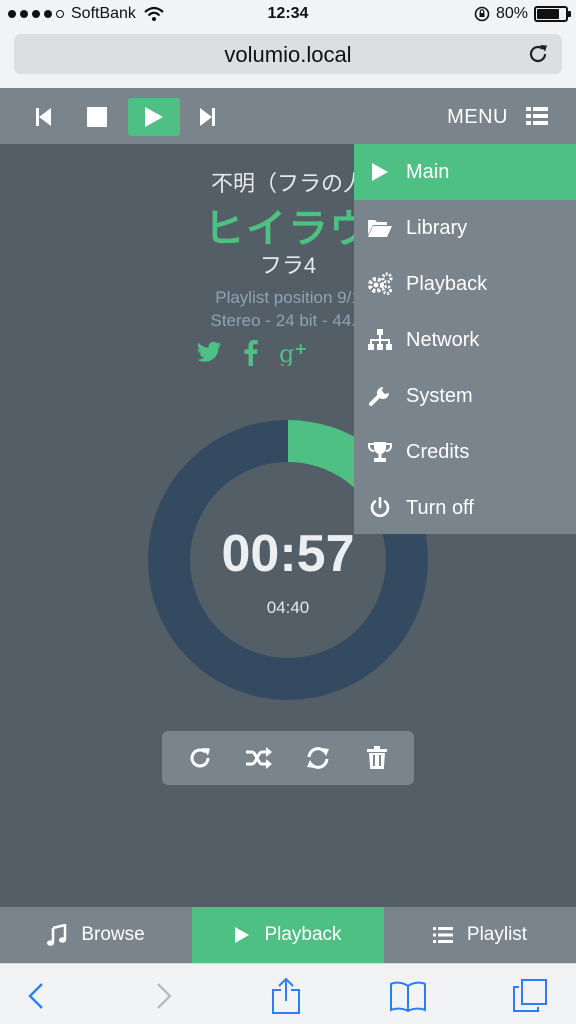 The width and height of the screenshot is (576, 1024). I want to click on music-note-icon, so click(57, 935).